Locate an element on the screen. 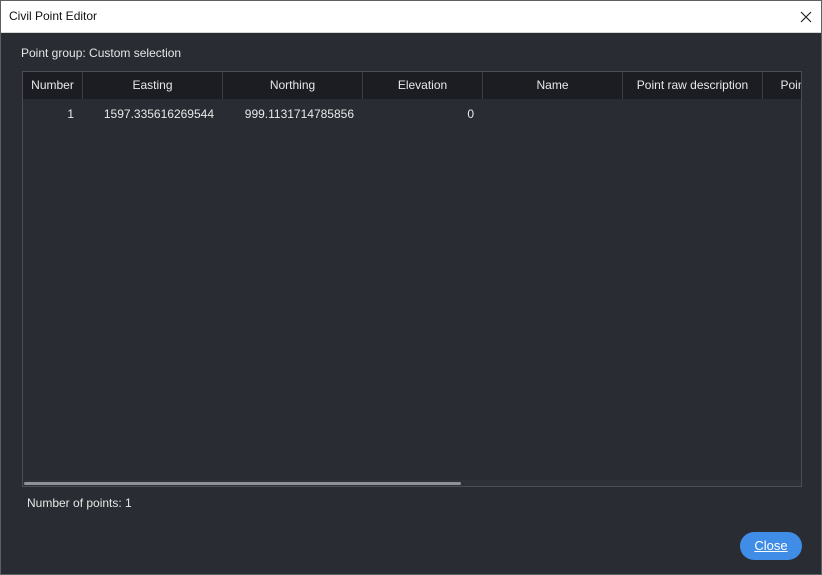 This screenshot has height=575, width=822. table-row: 1 1597.335616269544 999.1131714785856 0 is located at coordinates (412, 114).